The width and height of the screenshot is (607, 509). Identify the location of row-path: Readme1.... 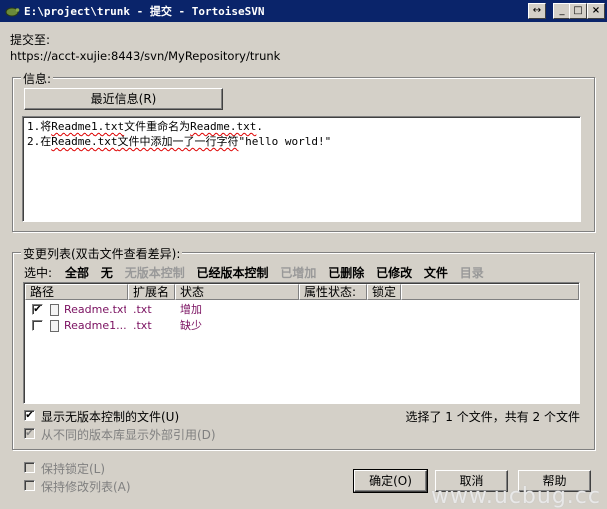
(95, 325).